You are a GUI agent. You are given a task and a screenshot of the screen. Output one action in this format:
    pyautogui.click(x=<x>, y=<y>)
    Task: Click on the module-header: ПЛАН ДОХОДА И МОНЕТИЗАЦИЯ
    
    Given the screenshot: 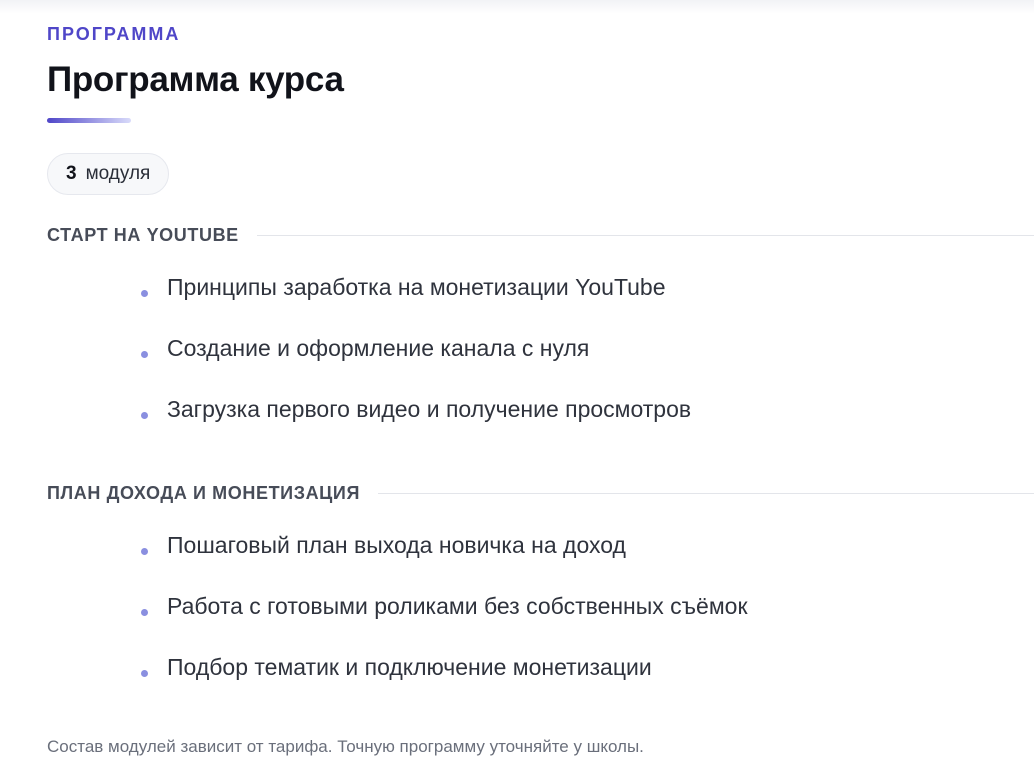 What is the action you would take?
    pyautogui.click(x=540, y=493)
    